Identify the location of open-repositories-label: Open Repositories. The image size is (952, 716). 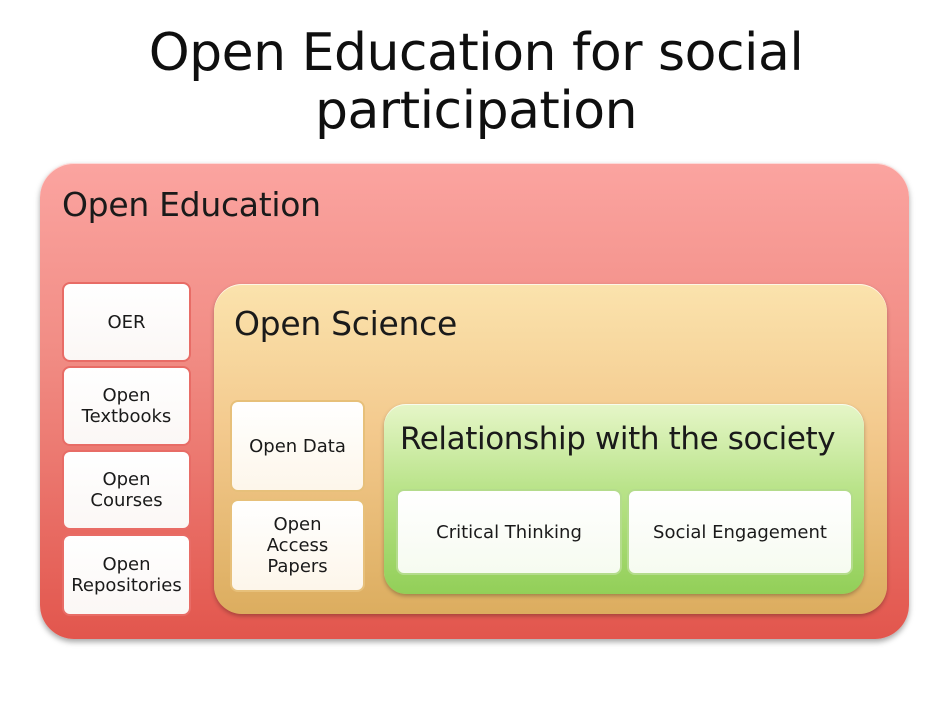
(126, 575).